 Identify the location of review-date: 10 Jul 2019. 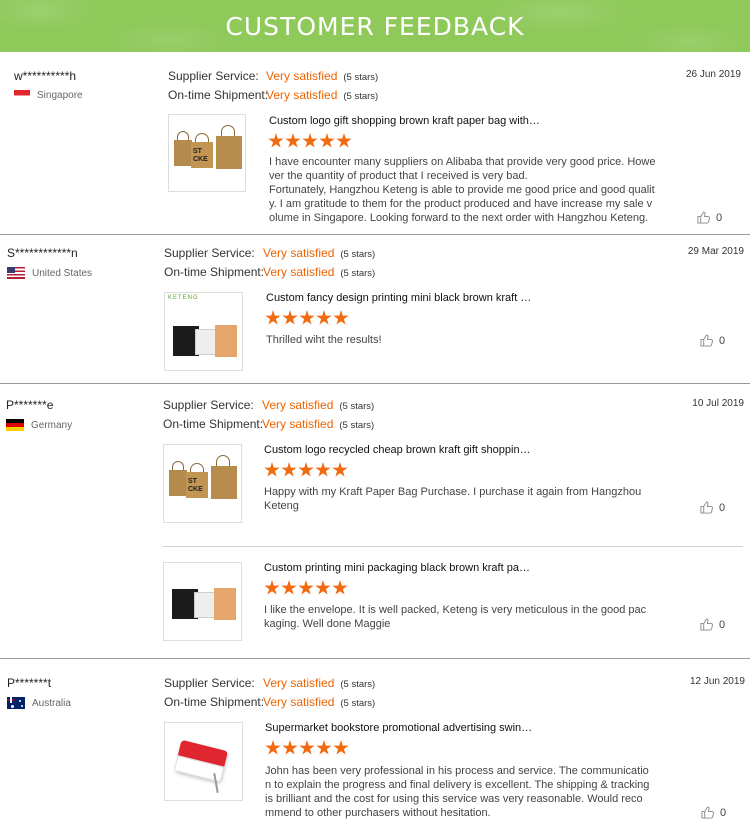
(718, 403).